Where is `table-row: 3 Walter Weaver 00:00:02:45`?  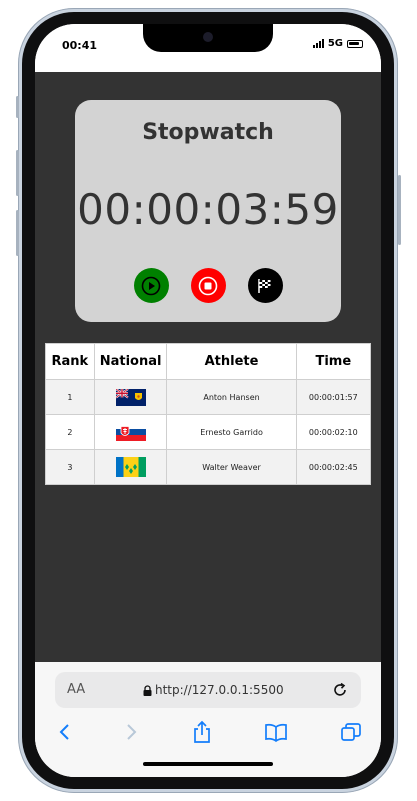
table-row: 3 Walter Weaver 00:00:02:45 is located at coordinates (208, 467).